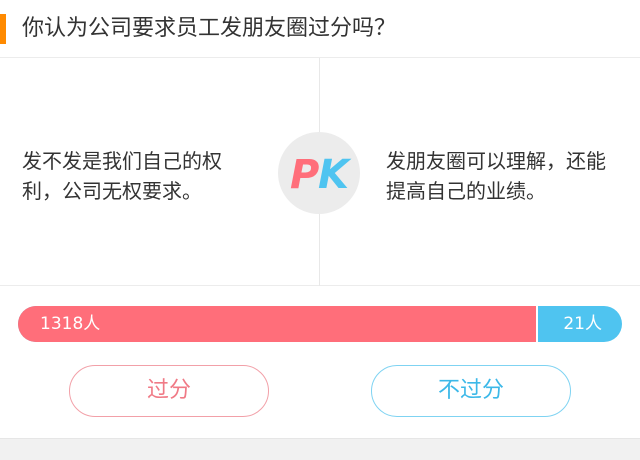 Image resolution: width=640 pixels, height=460 pixels. I want to click on pk-letter-p: P, so click(304, 175).